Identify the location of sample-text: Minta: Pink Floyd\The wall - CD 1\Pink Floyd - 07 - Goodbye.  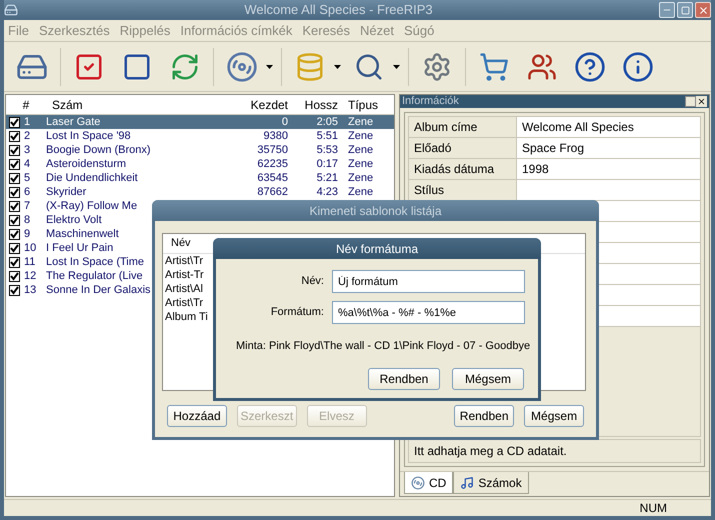
(383, 346).